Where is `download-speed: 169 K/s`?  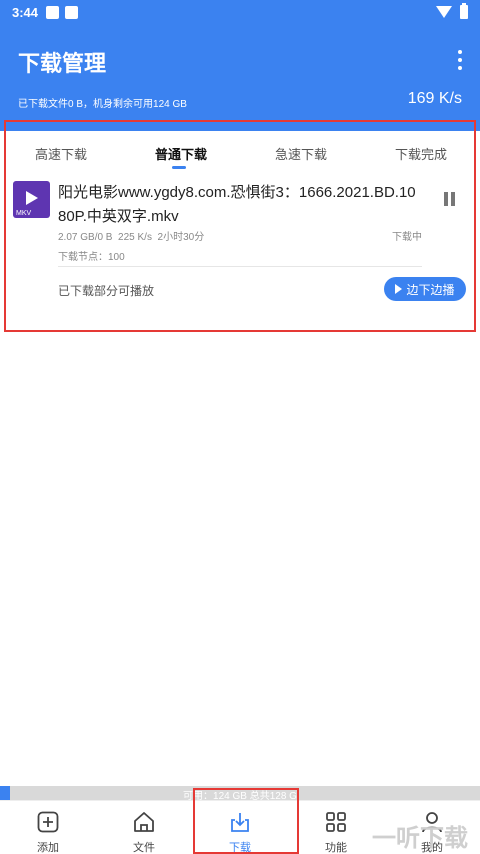 download-speed: 169 K/s is located at coordinates (434, 98).